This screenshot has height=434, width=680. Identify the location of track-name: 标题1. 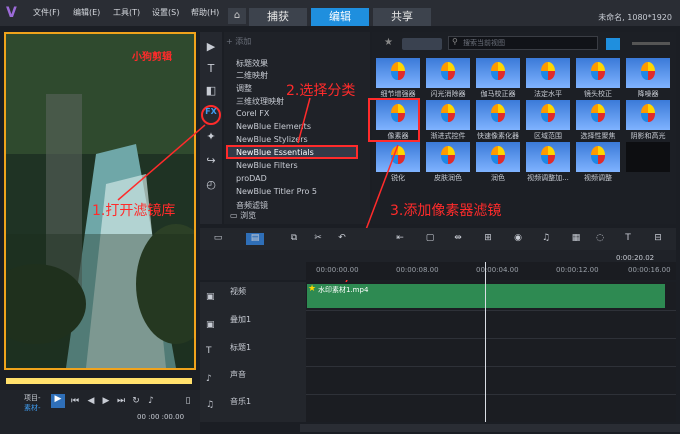
(240, 347).